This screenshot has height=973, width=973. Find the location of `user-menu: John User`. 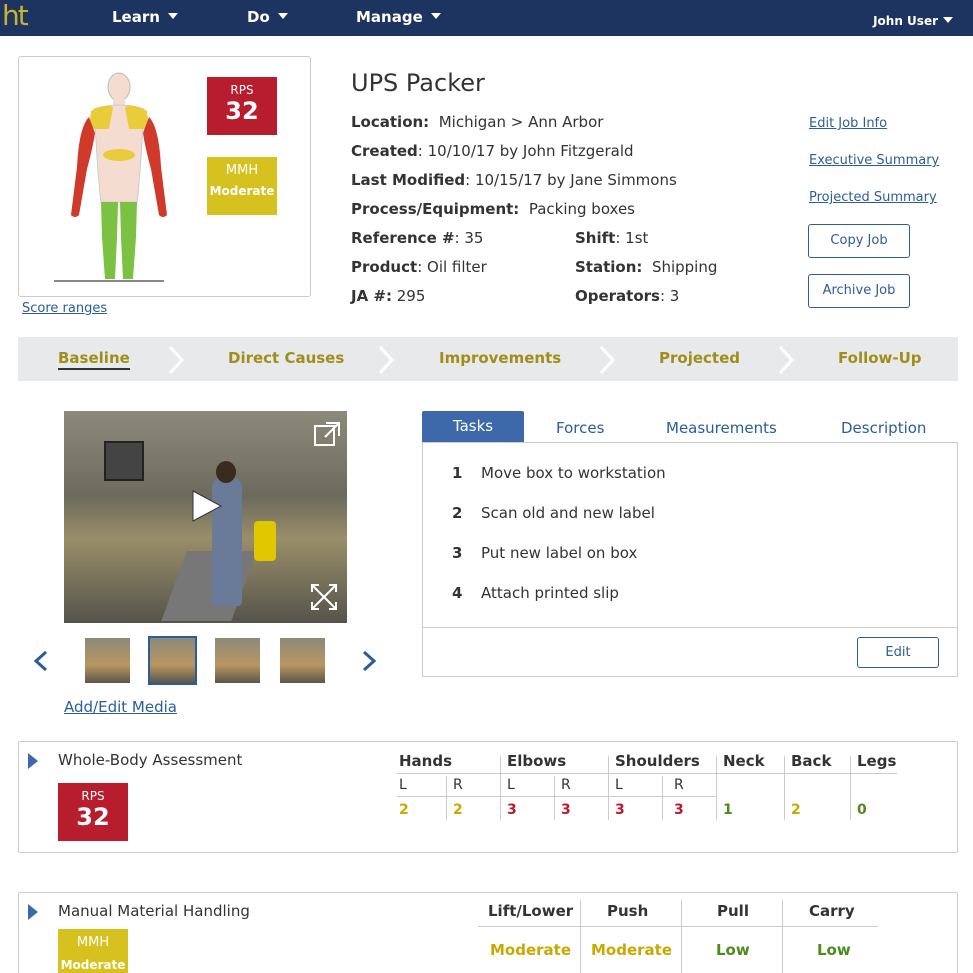

user-menu: John User is located at coordinates (913, 21).